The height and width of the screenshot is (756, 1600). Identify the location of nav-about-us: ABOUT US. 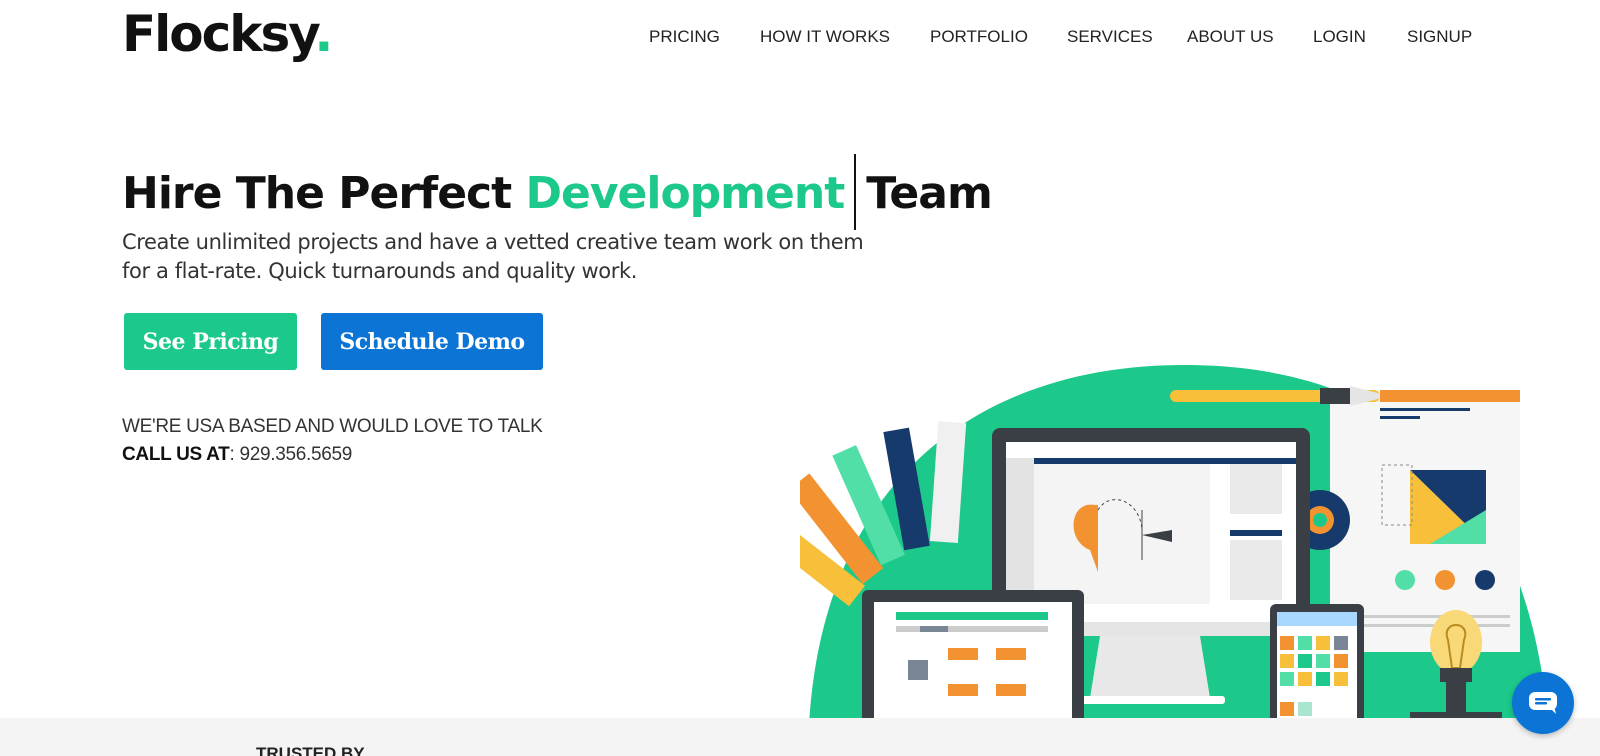
(1230, 37).